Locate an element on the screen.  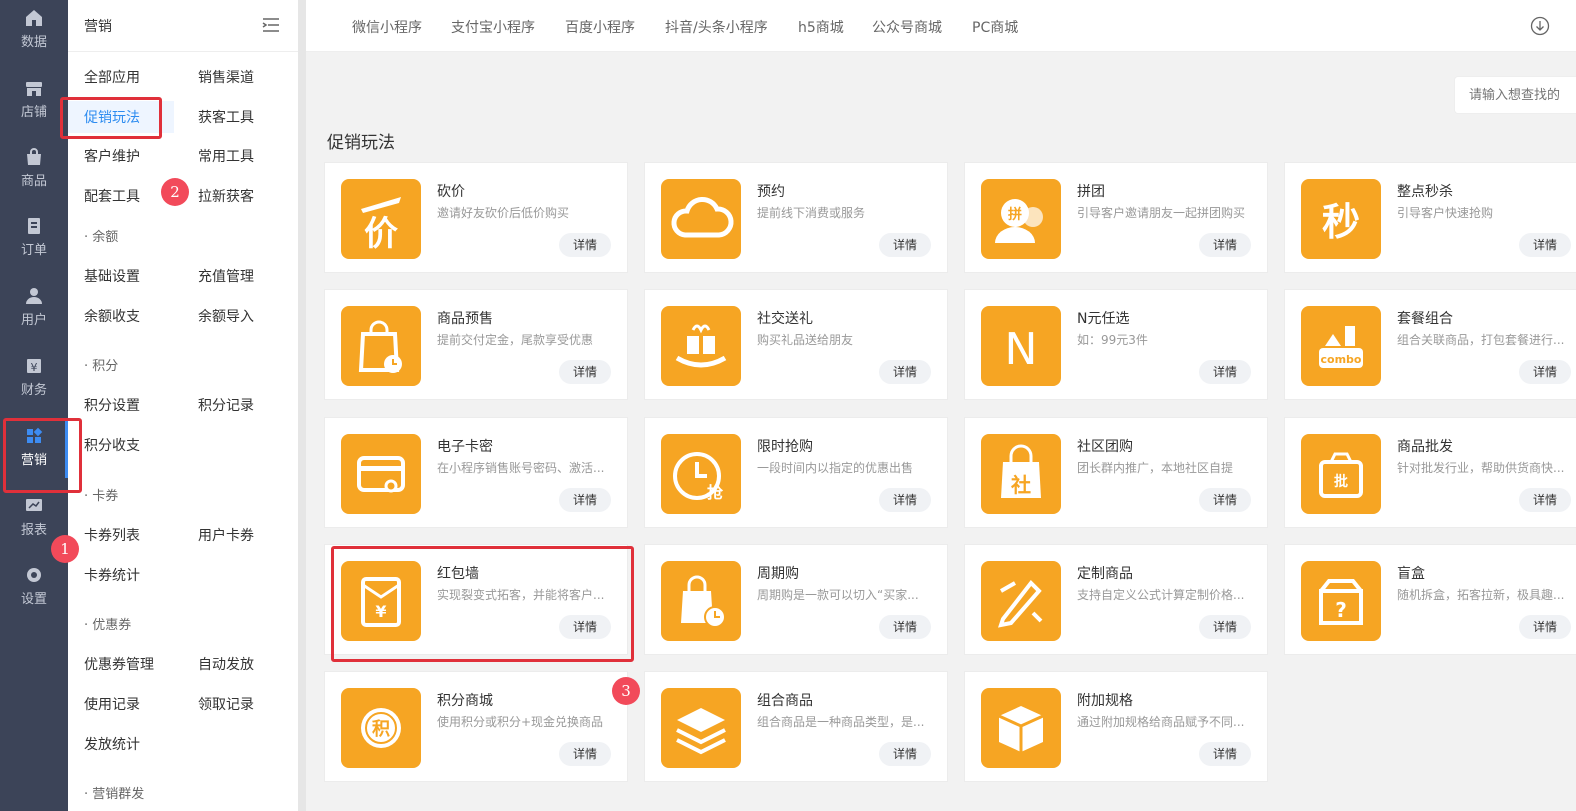
link-usage-records: 使用记录 is located at coordinates (112, 704).